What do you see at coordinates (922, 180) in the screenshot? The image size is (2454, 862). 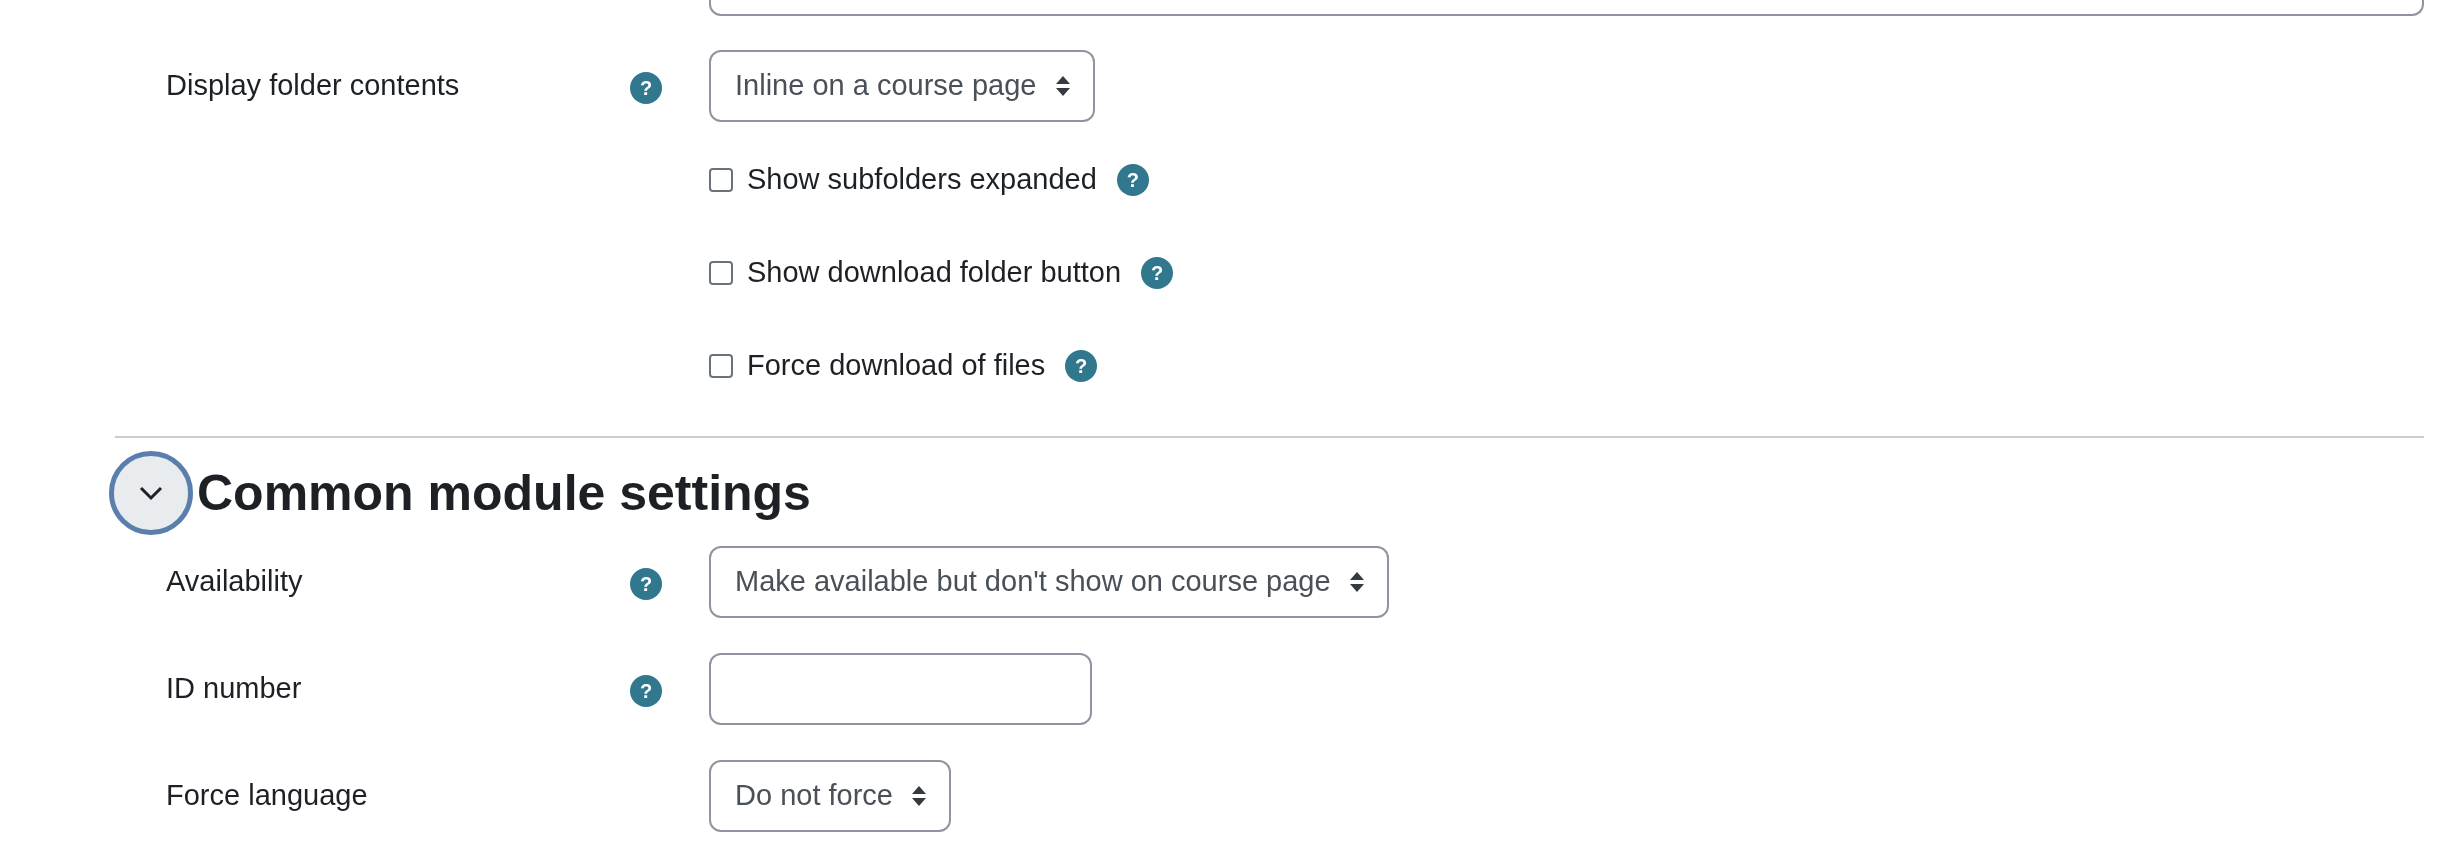 I see `checkbox-label: Show subfolders expanded` at bounding box center [922, 180].